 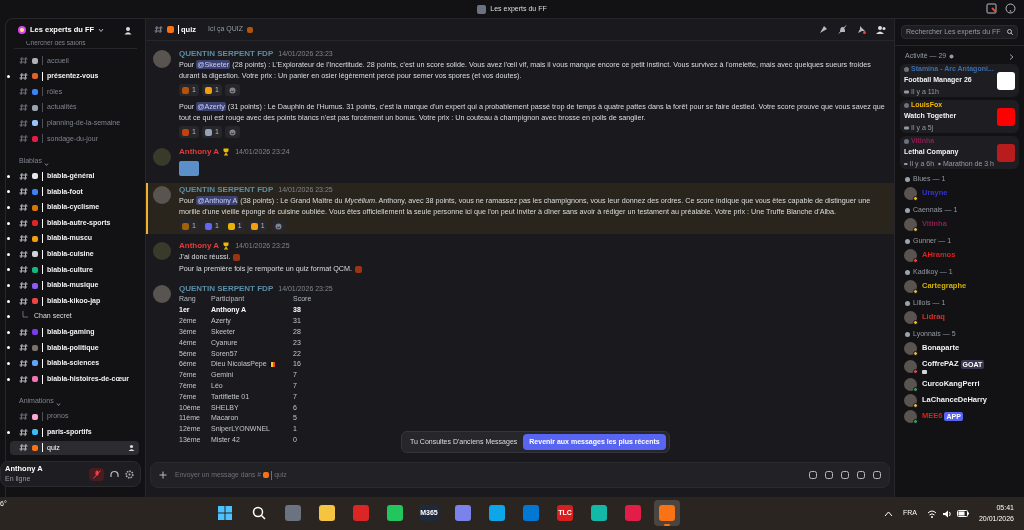 What do you see at coordinates (946, 513) in the screenshot?
I see `speaker-icon` at bounding box center [946, 513].